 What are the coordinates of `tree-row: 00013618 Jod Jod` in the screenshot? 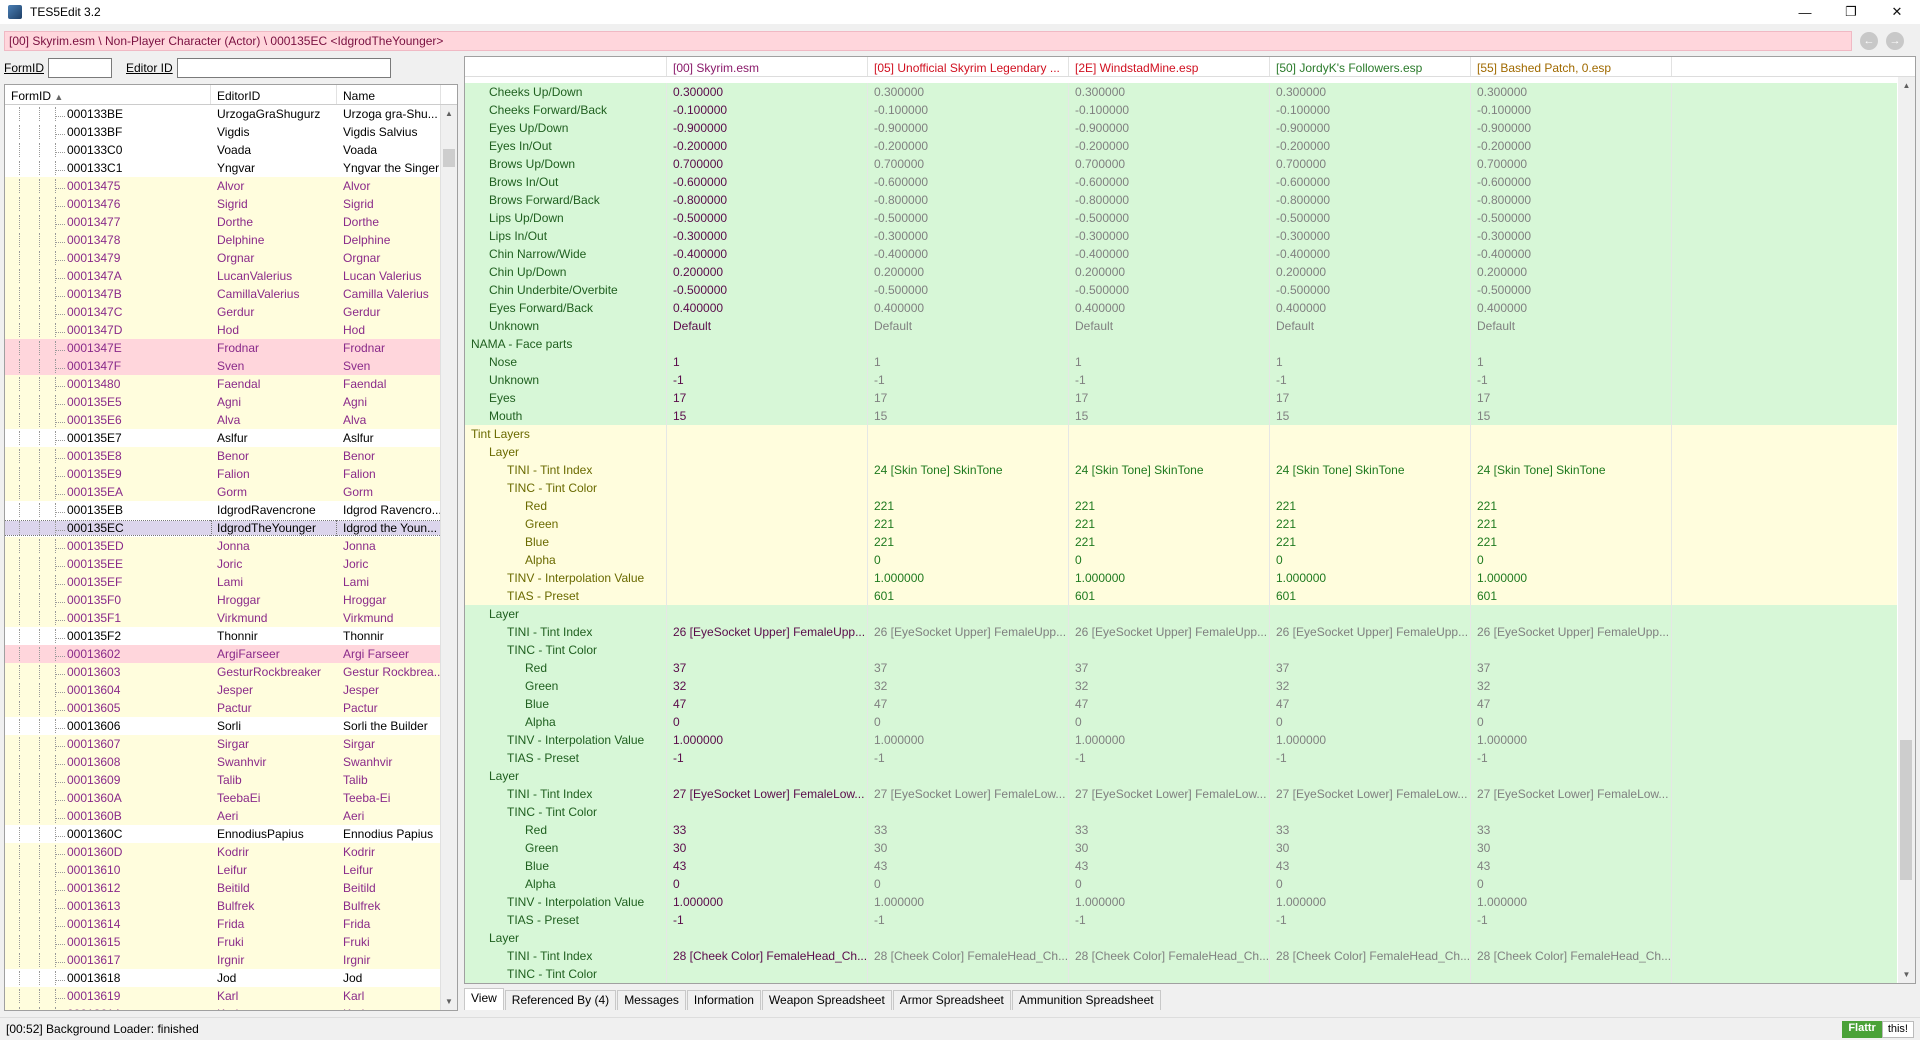 It's located at (223, 978).